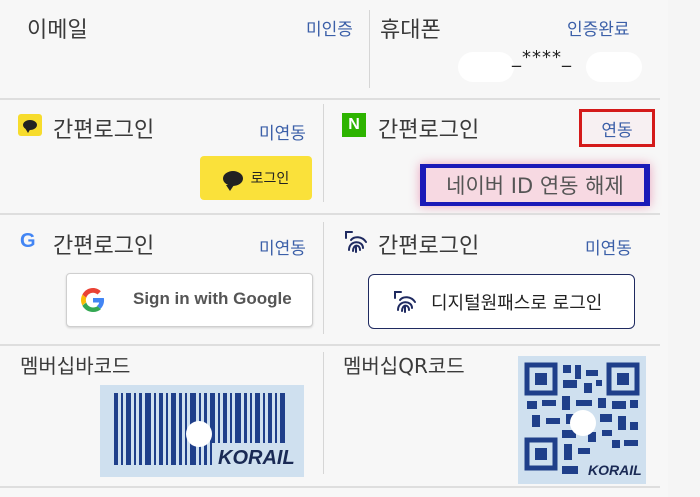  What do you see at coordinates (404, 366) in the screenshot?
I see `membership-qr-label: 멤버십QR코드` at bounding box center [404, 366].